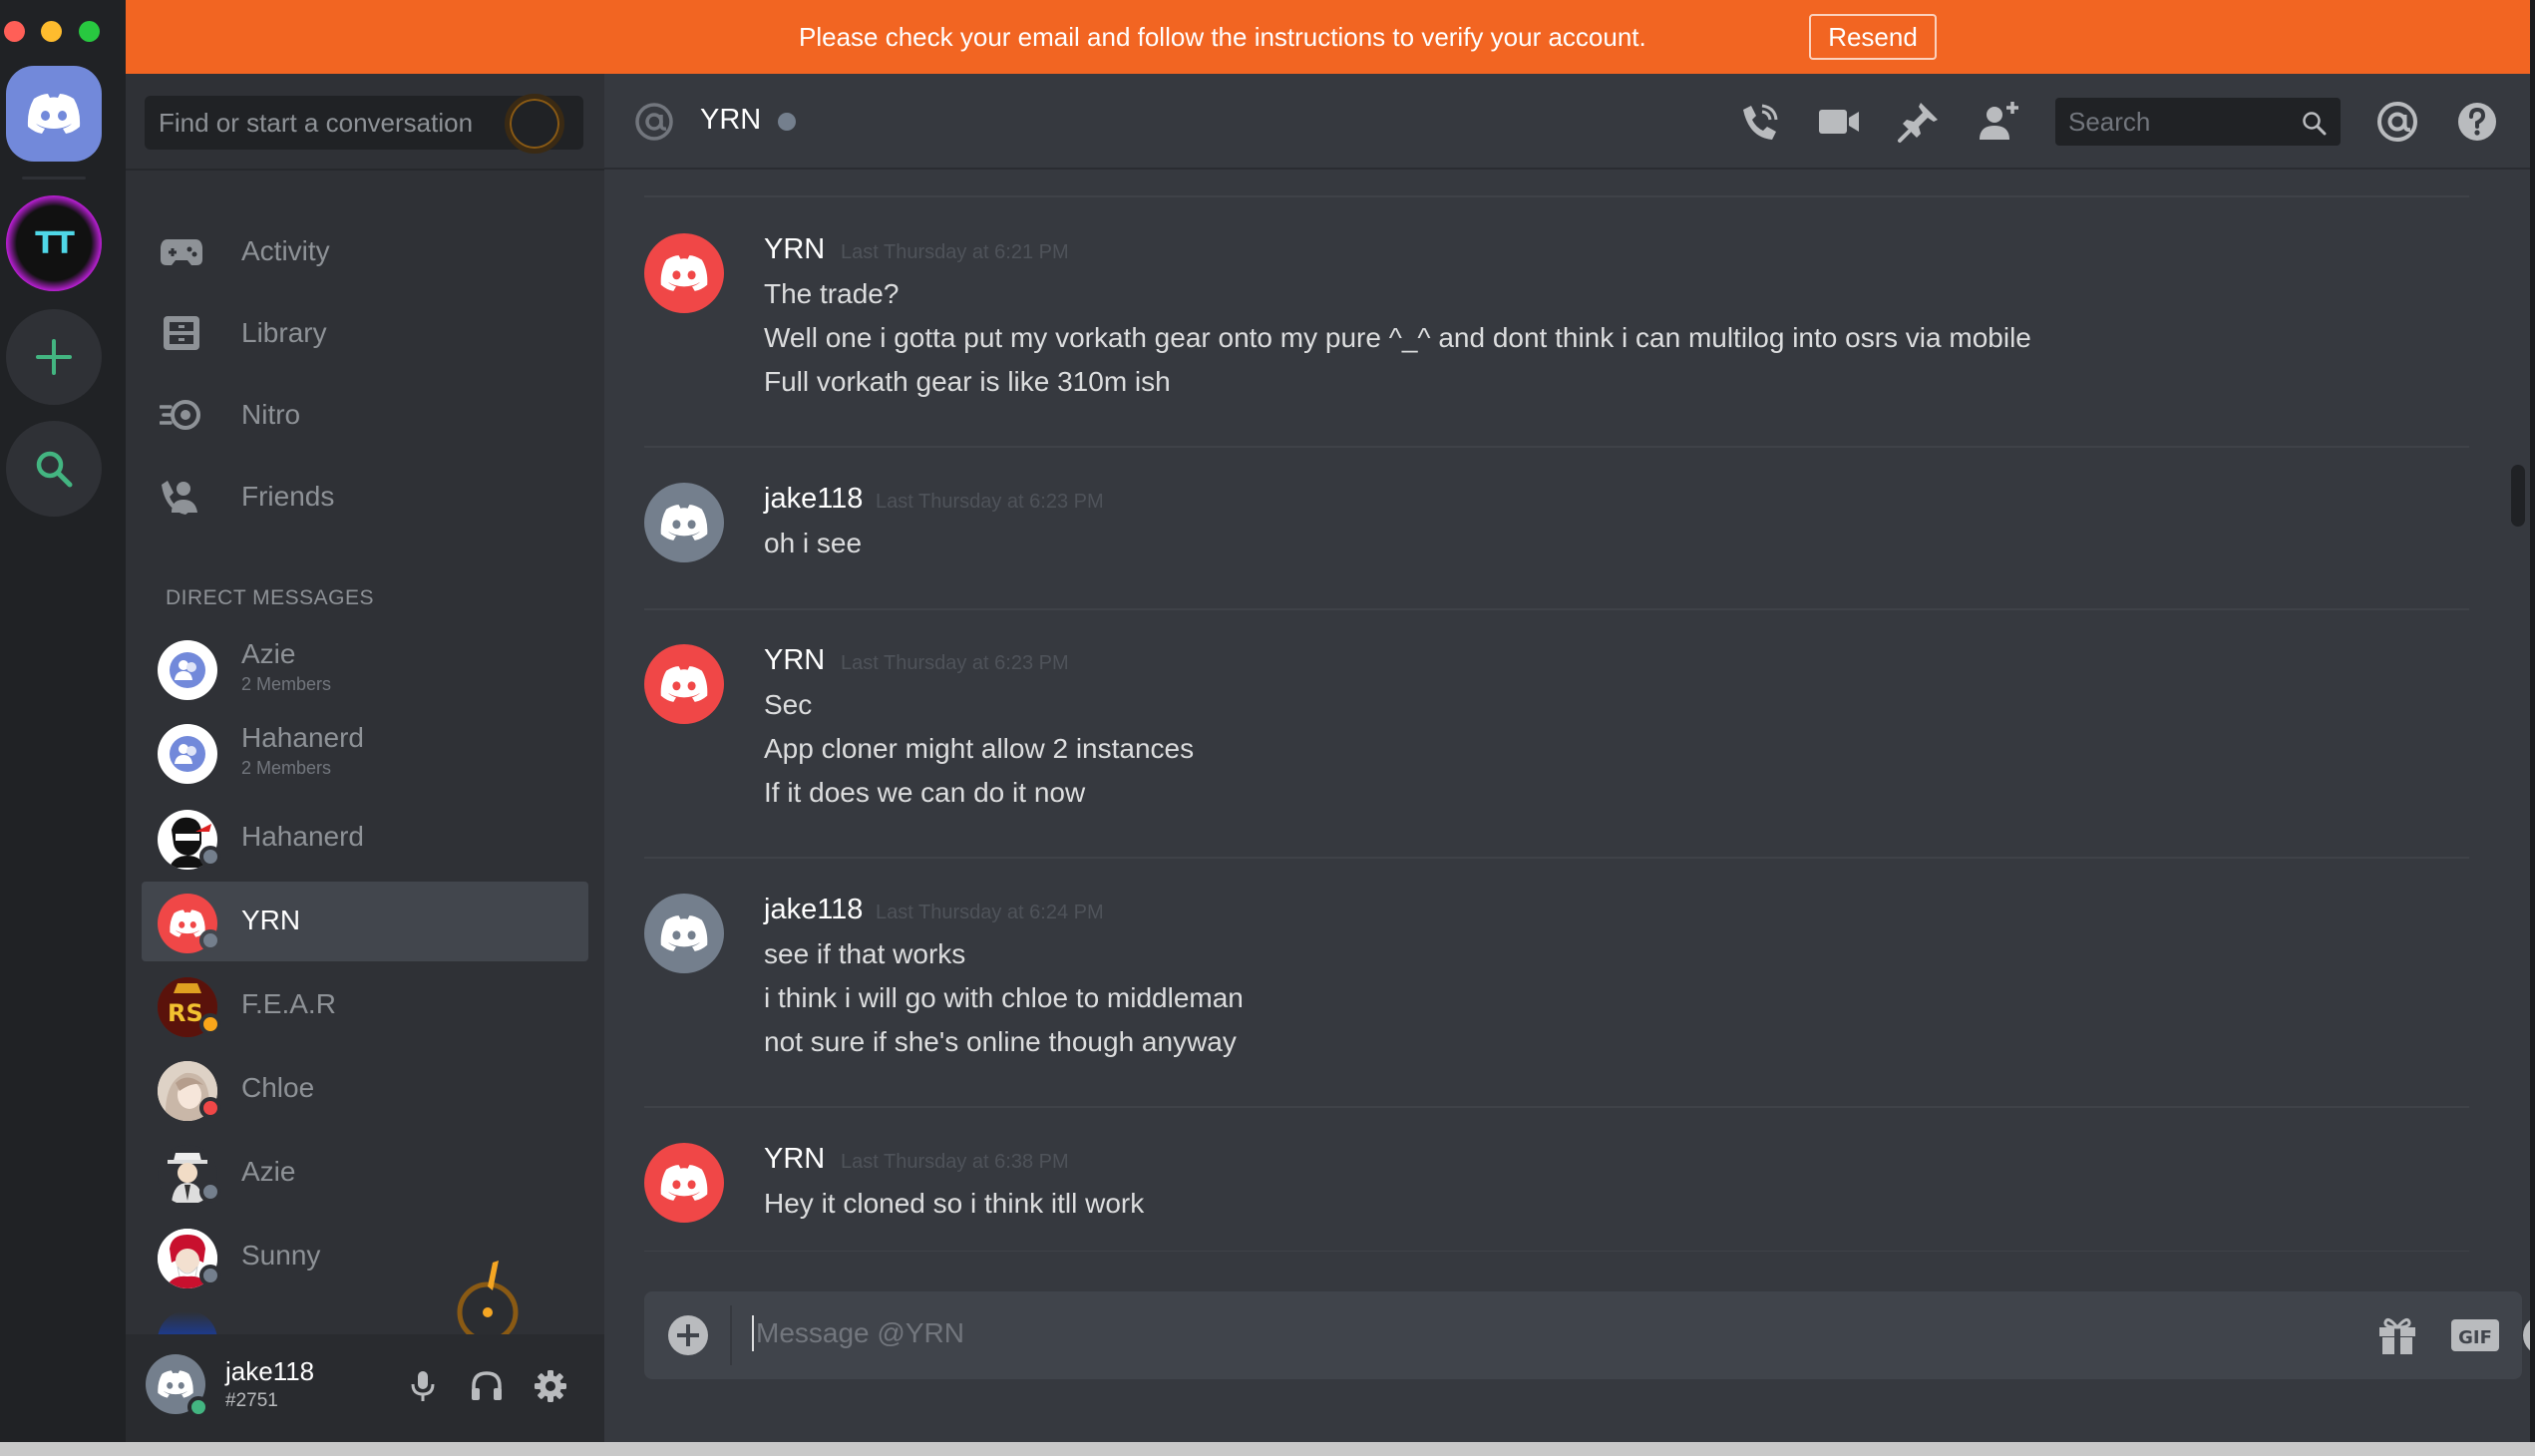 This screenshot has height=1456, width=2535. What do you see at coordinates (54, 243) in the screenshot?
I see `server-icon-tt: TT` at bounding box center [54, 243].